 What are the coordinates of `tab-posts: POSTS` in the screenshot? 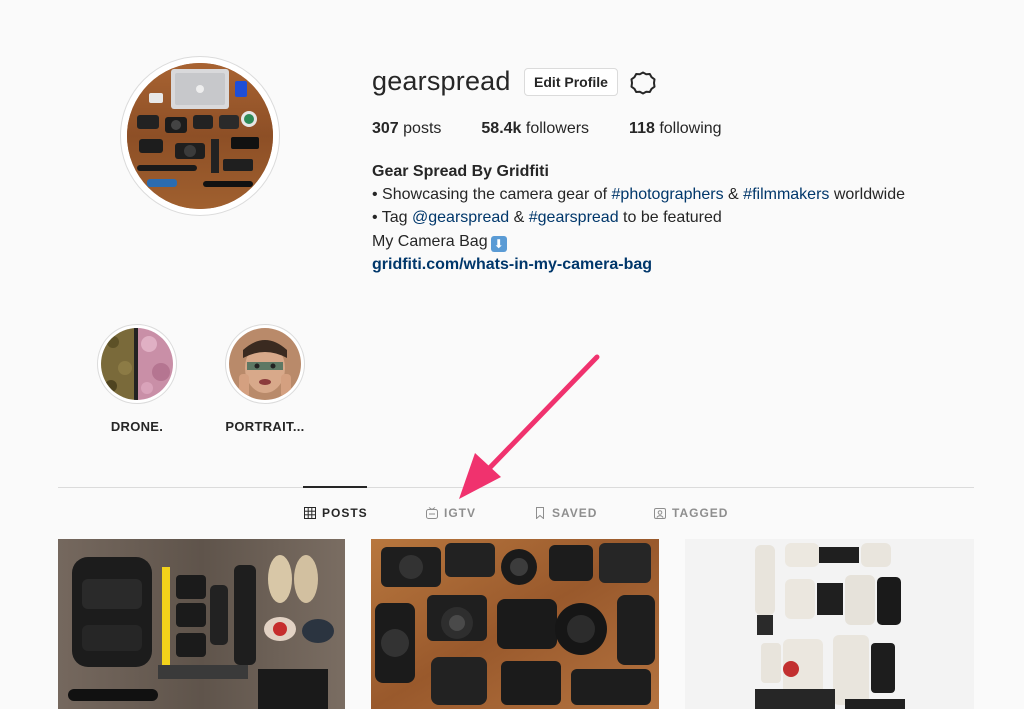 It's located at (336, 513).